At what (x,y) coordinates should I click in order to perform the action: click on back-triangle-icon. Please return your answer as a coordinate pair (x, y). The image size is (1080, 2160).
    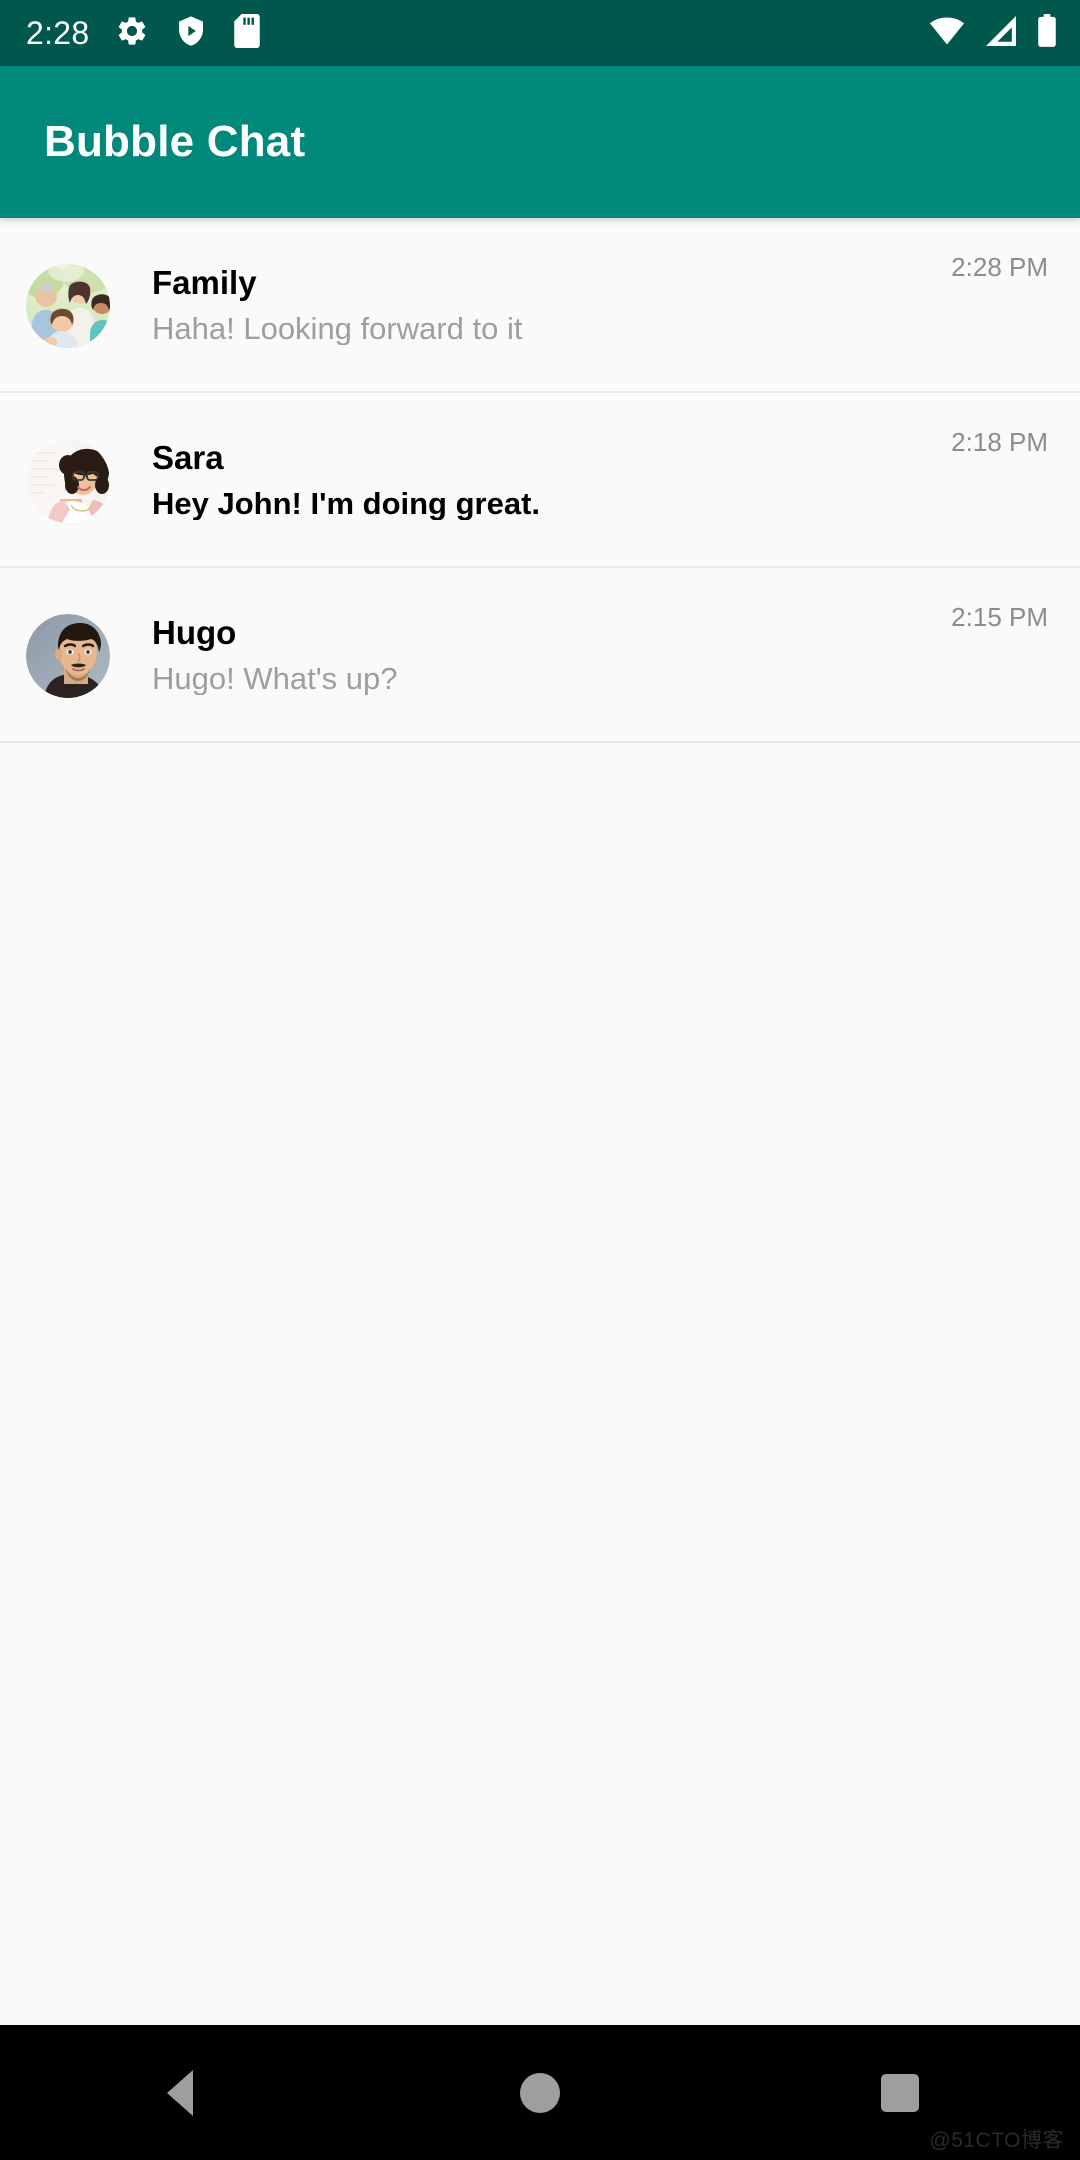
    Looking at the image, I should click on (180, 2092).